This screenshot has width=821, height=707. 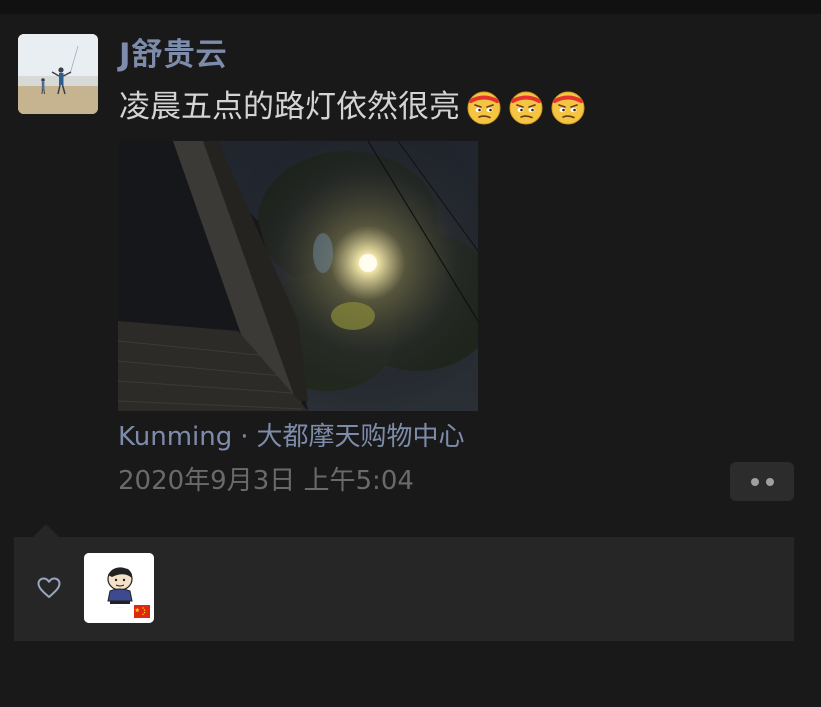 What do you see at coordinates (266, 481) in the screenshot?
I see `post-timestamp: 2020年9月3日 上午5:04` at bounding box center [266, 481].